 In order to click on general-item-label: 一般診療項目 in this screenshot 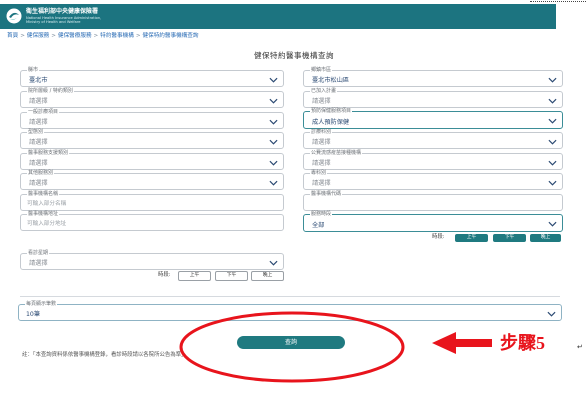, I will do `click(43, 112)`.